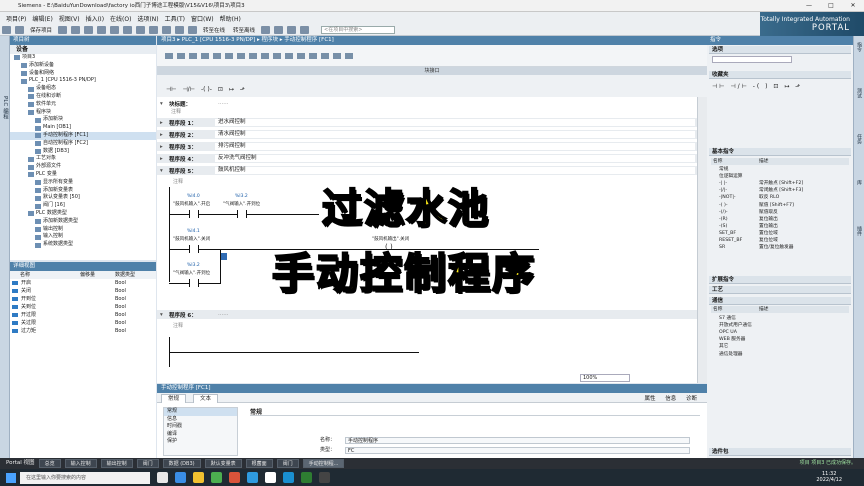 This screenshot has height=486, width=864. What do you see at coordinates (162, 477) in the screenshot?
I see `task-view-icon` at bounding box center [162, 477].